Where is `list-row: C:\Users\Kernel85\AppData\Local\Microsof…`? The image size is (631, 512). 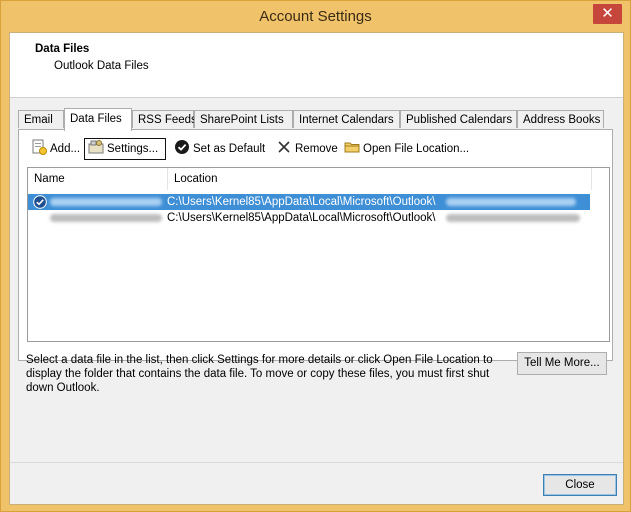
list-row: C:\Users\Kernel85\AppData\Local\Microsof… is located at coordinates (309, 218).